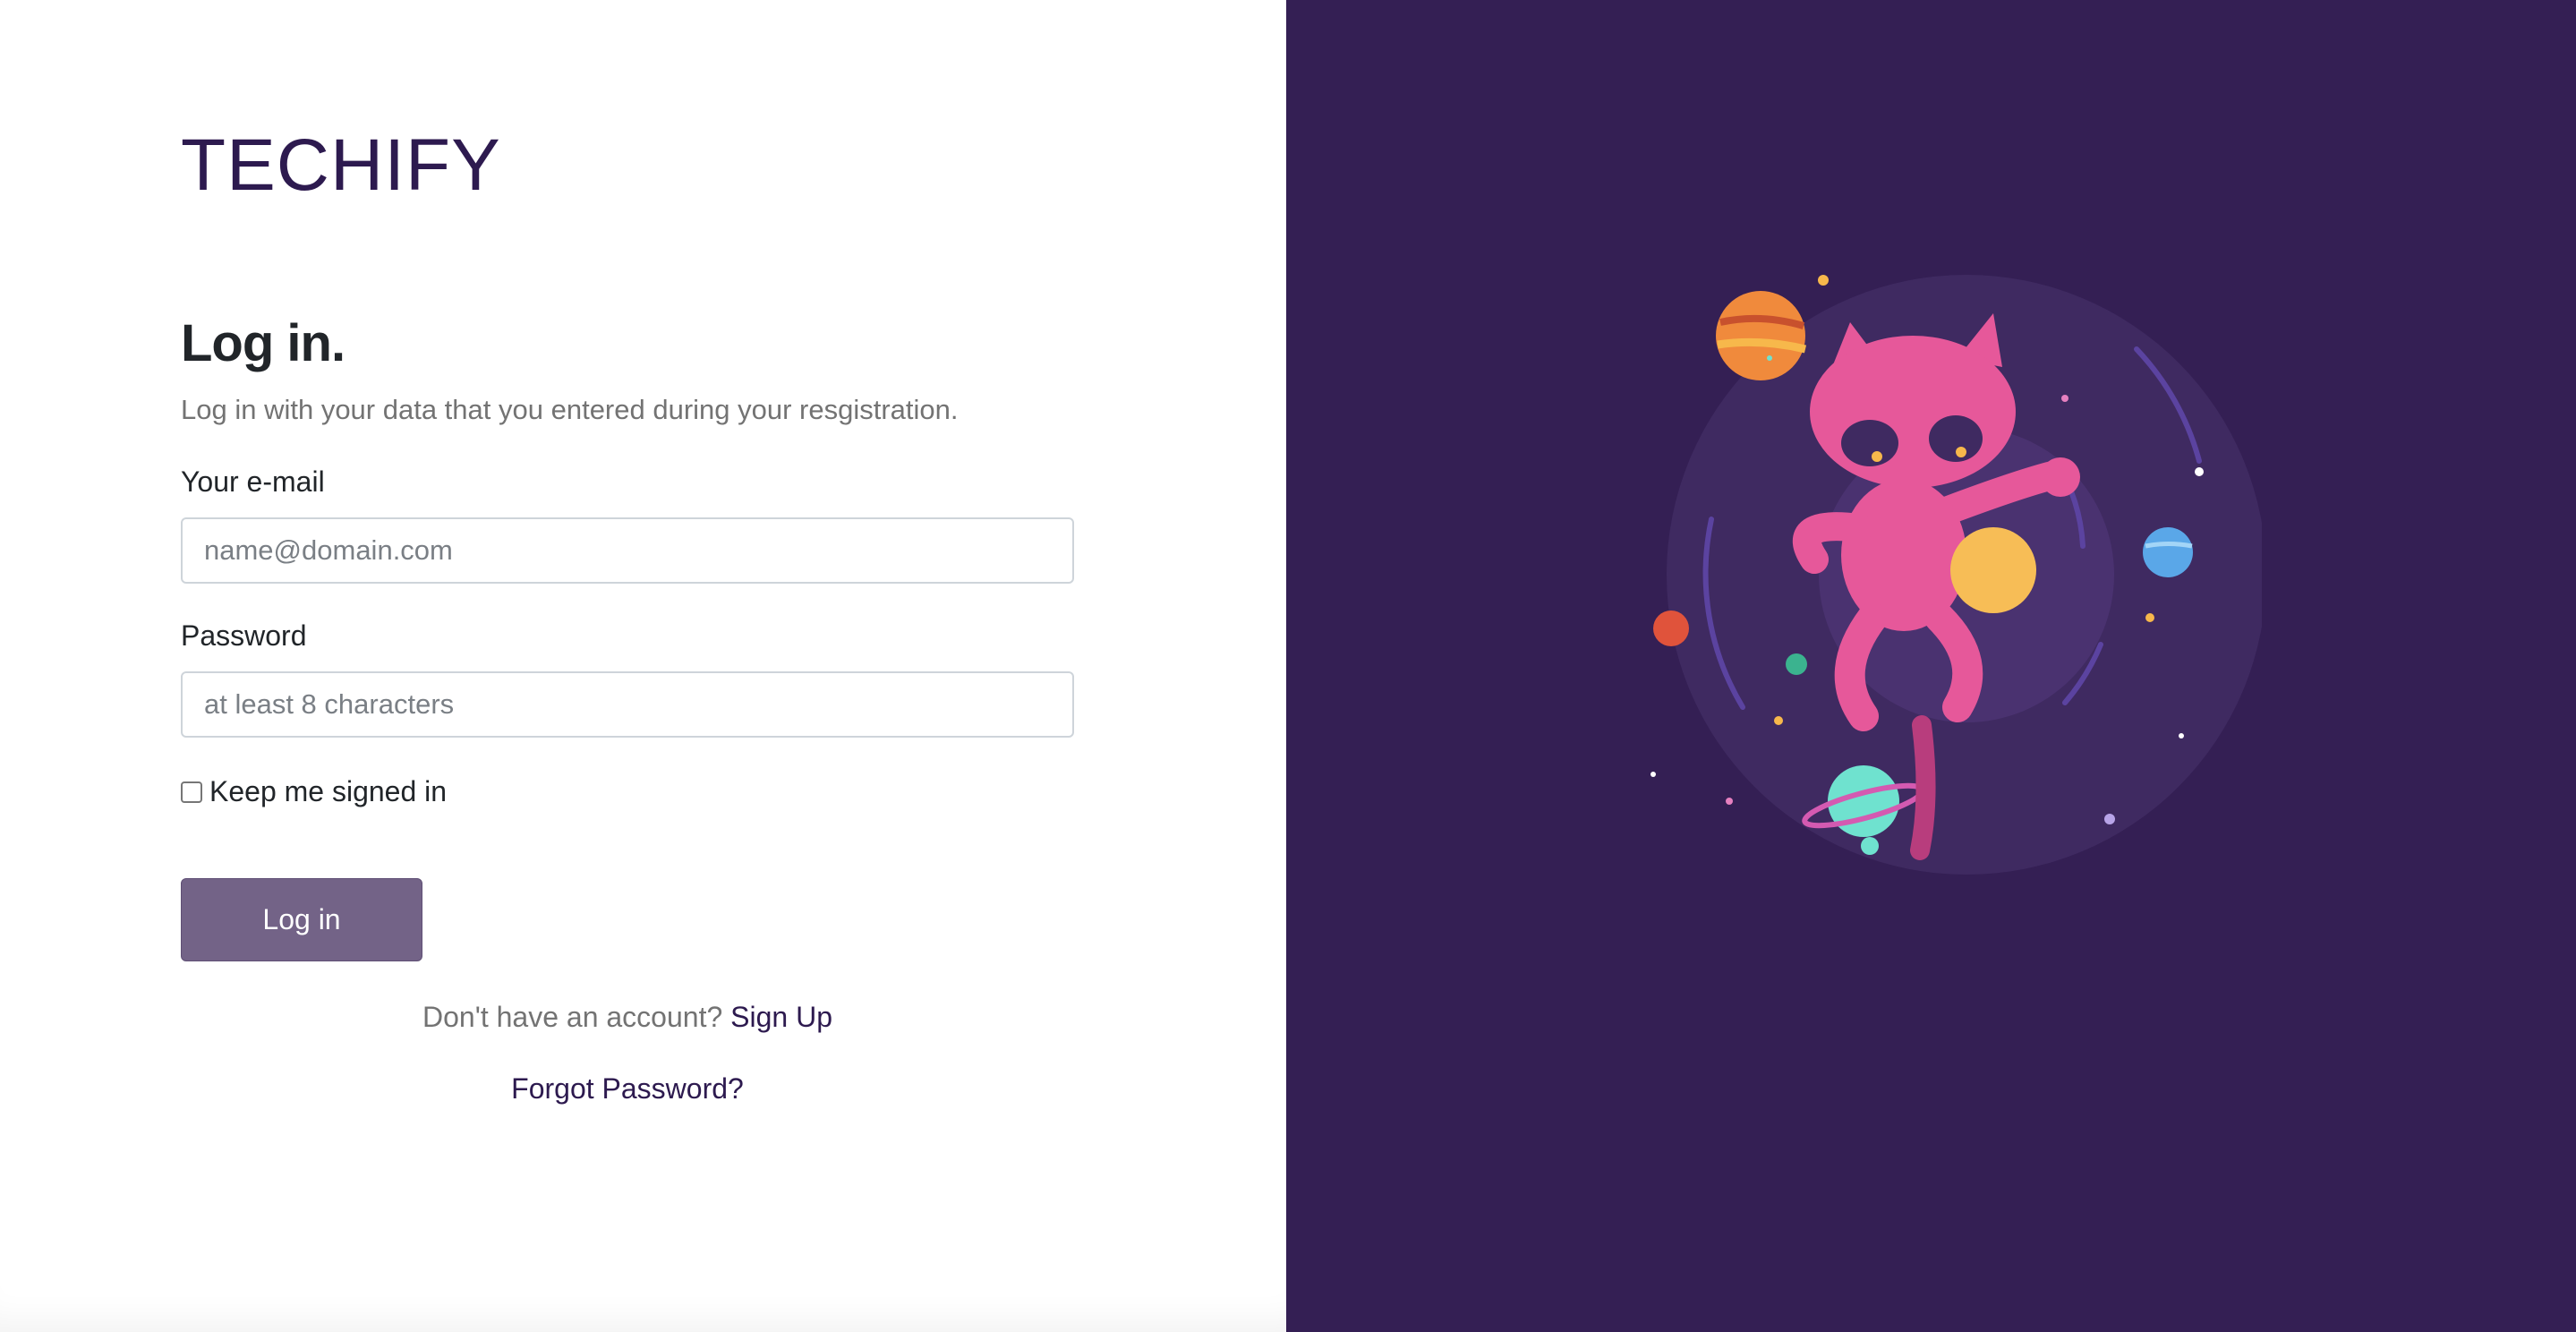 This screenshot has width=2576, height=1332. Describe the element at coordinates (1956, 575) in the screenshot. I see `space-cat-icon` at that location.